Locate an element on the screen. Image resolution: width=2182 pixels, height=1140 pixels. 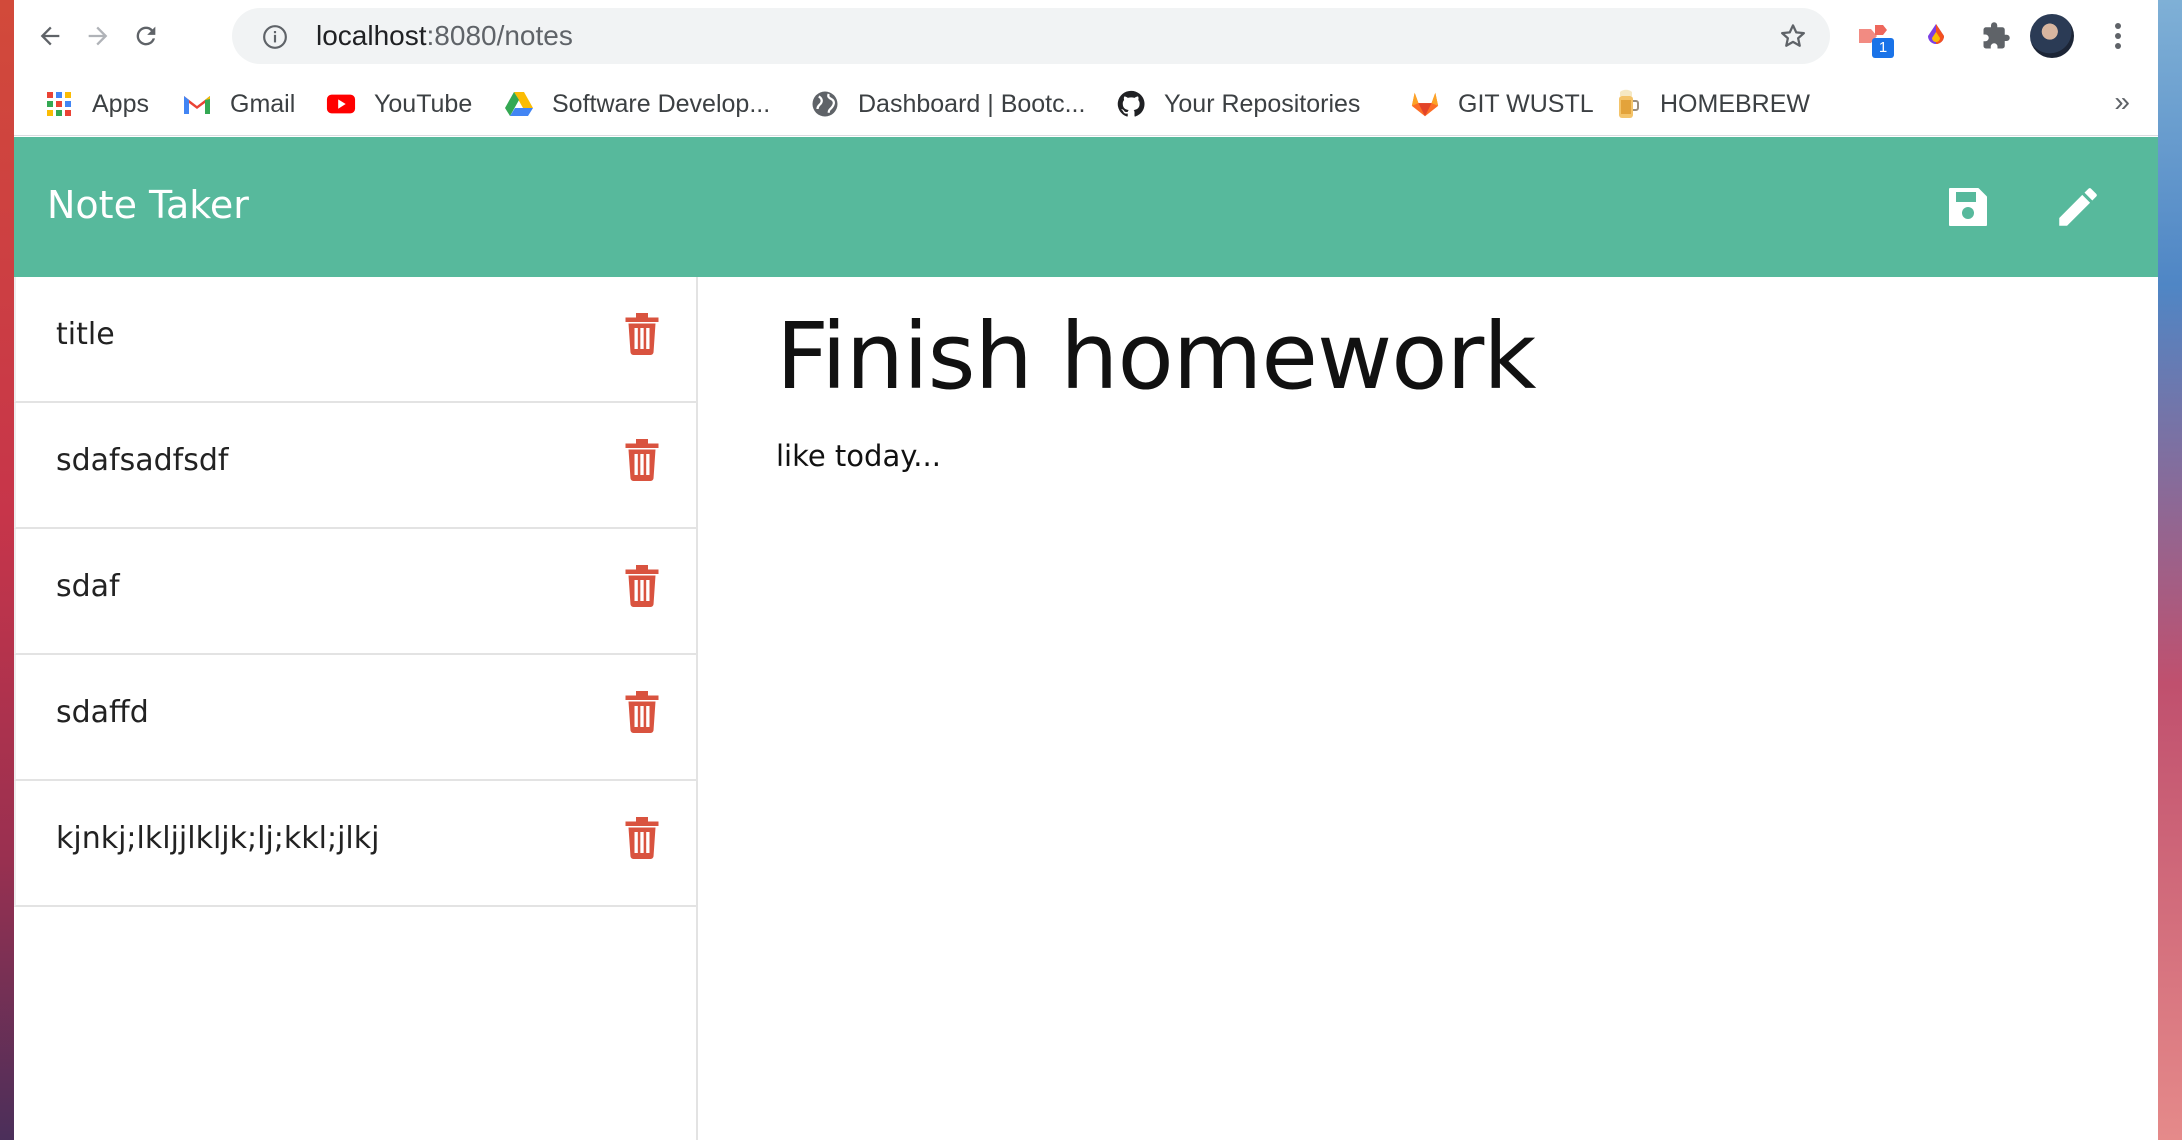
bookmark-gmail: Gmail is located at coordinates (238, 104).